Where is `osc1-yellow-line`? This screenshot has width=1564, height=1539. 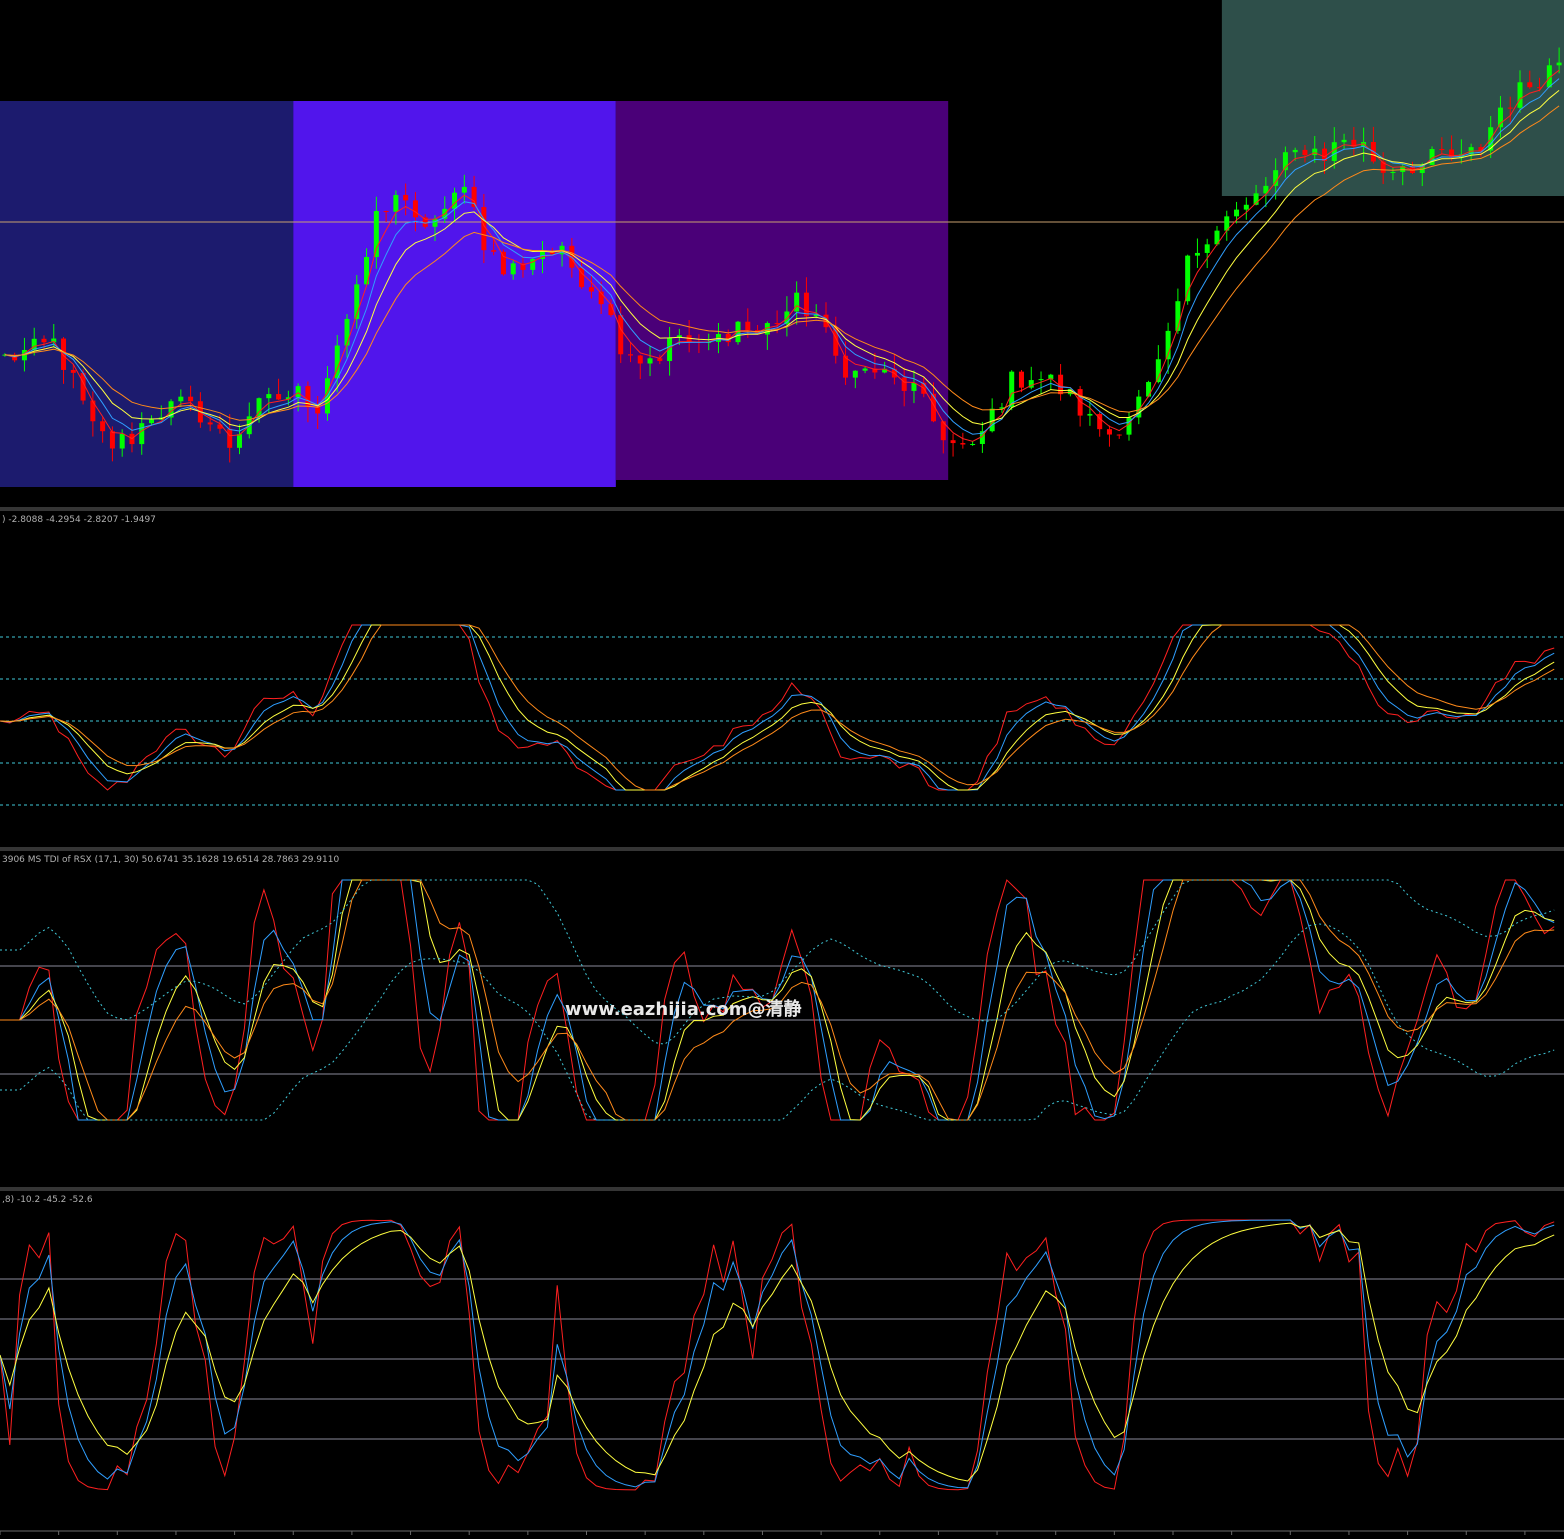
osc1-yellow-line is located at coordinates (777, 707).